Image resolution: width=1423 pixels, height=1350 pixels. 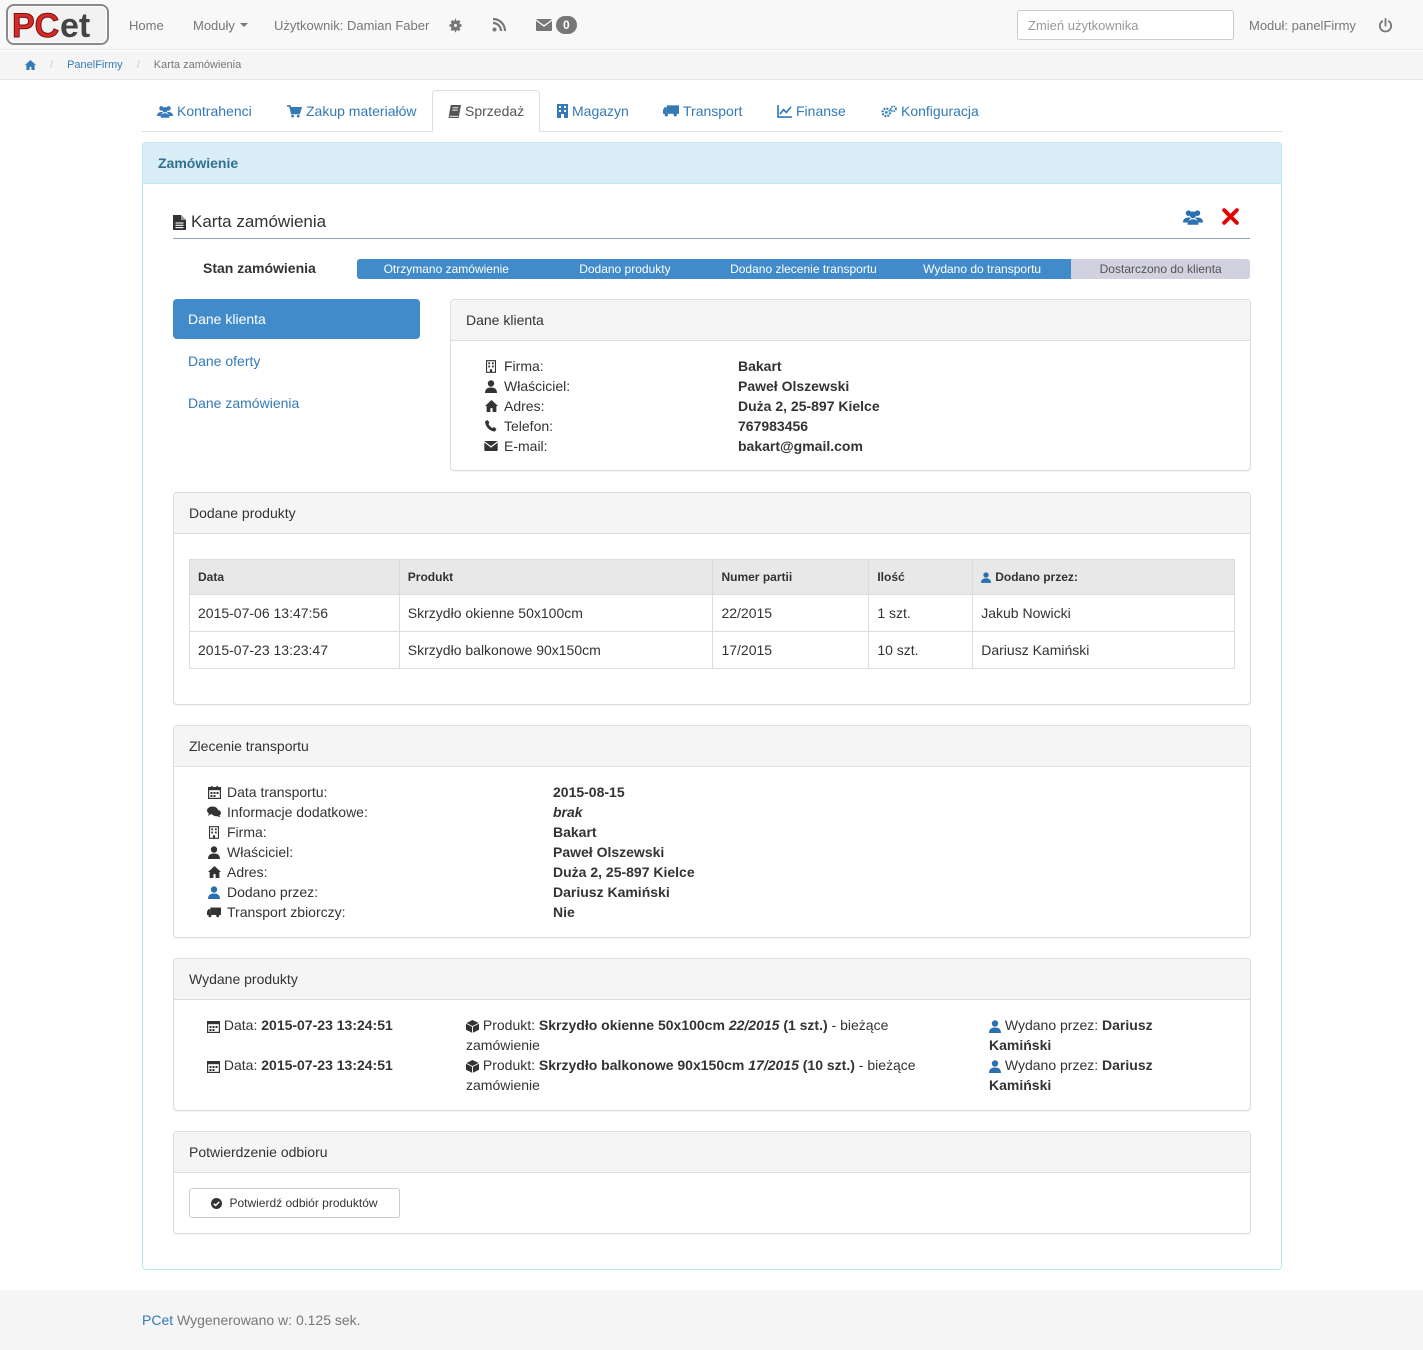 I want to click on issued-product-label: Produkt:, so click(x=509, y=1065).